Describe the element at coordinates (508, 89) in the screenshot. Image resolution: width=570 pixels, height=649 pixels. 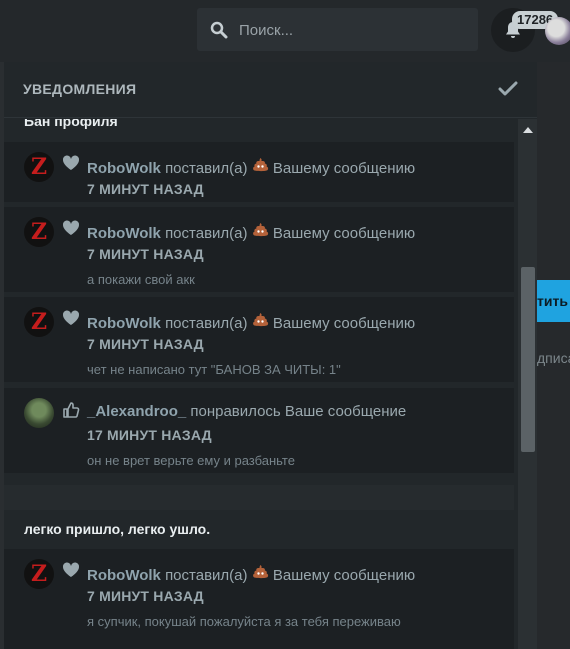
I see `mark-all-read-icon` at that location.